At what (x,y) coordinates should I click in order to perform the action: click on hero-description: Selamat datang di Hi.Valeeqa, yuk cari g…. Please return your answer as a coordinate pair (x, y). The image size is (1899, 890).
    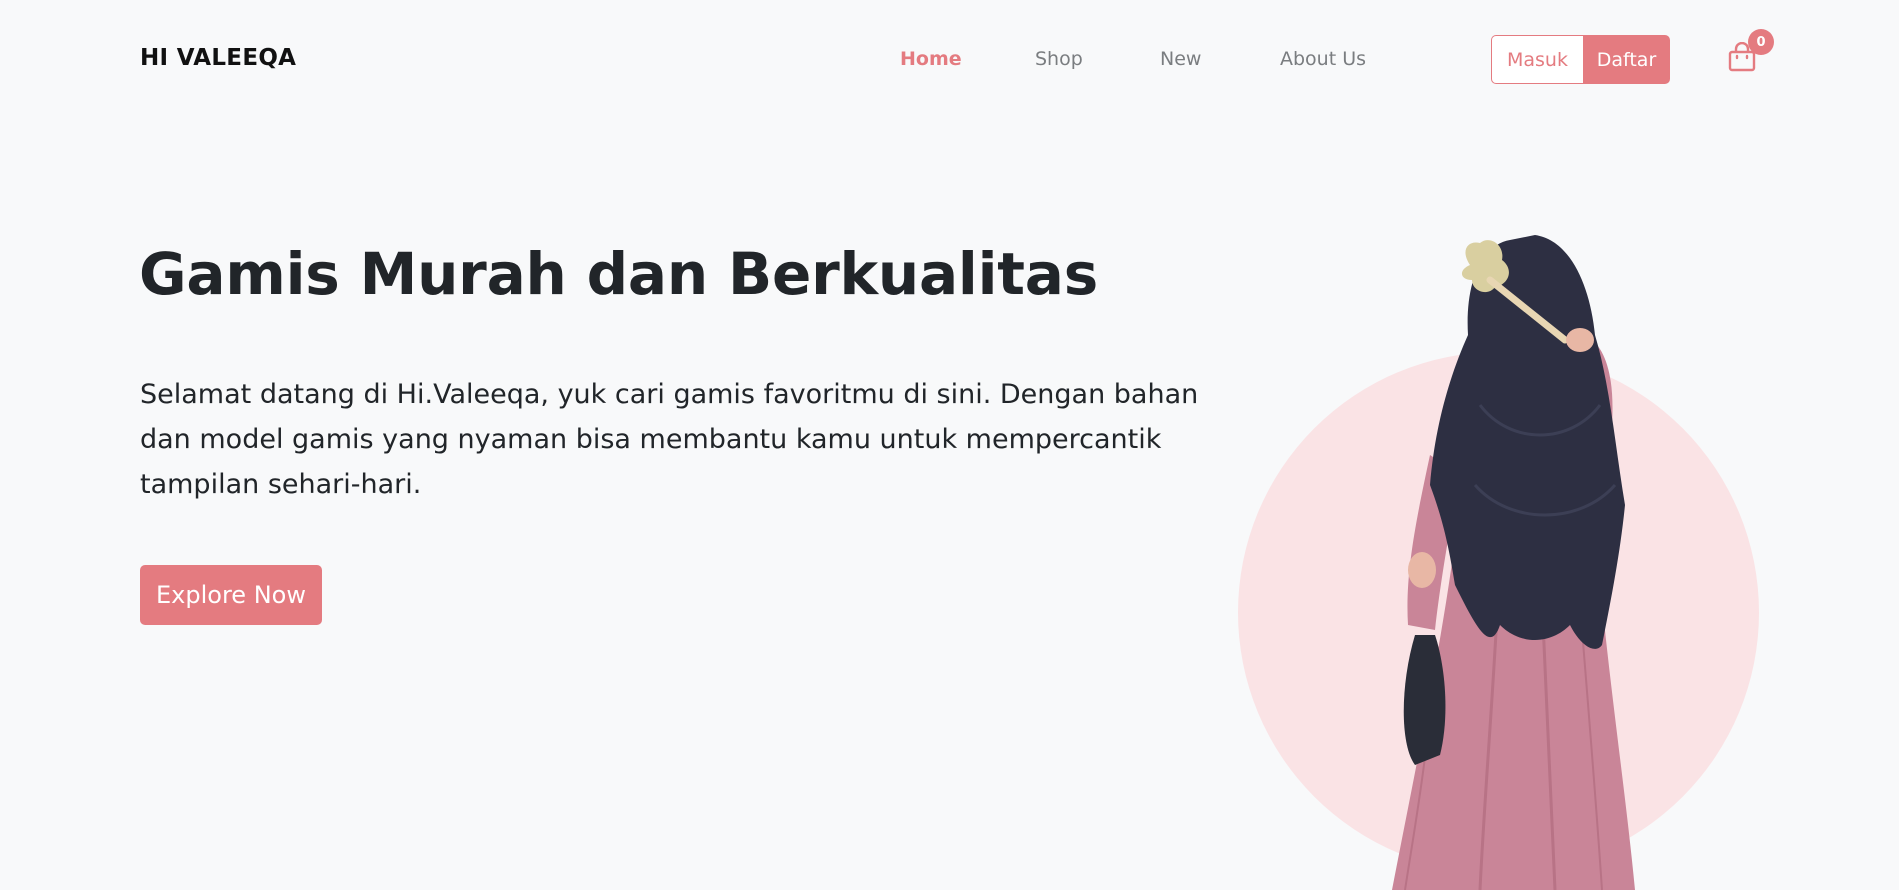
    Looking at the image, I should click on (669, 439).